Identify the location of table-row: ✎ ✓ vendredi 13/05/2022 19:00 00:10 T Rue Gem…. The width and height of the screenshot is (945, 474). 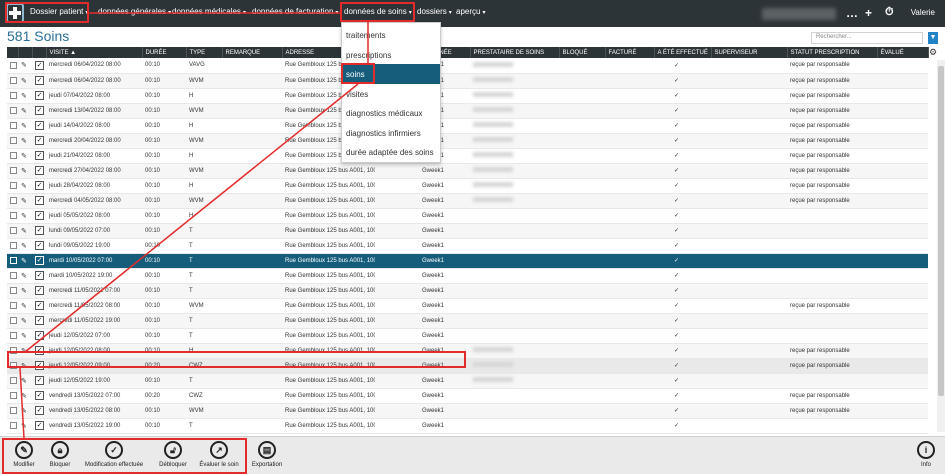
(467, 426).